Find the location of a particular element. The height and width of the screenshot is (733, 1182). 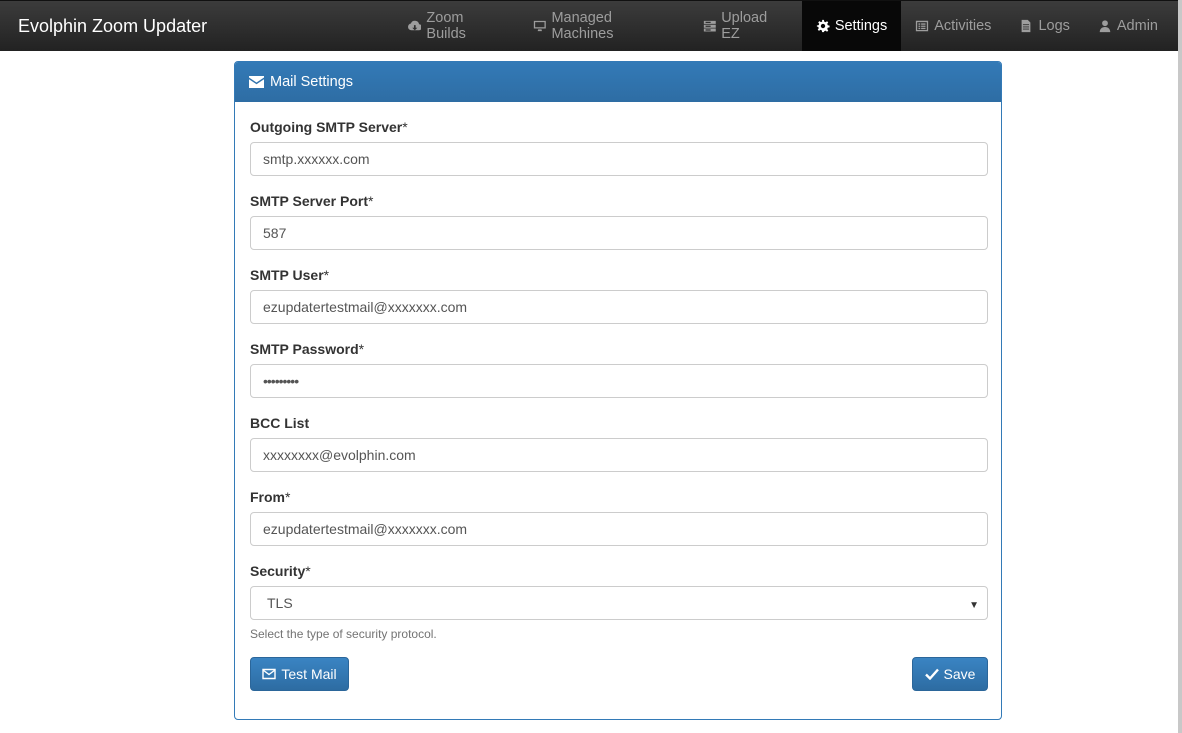

test-mail-button: Test Mail is located at coordinates (299, 674).